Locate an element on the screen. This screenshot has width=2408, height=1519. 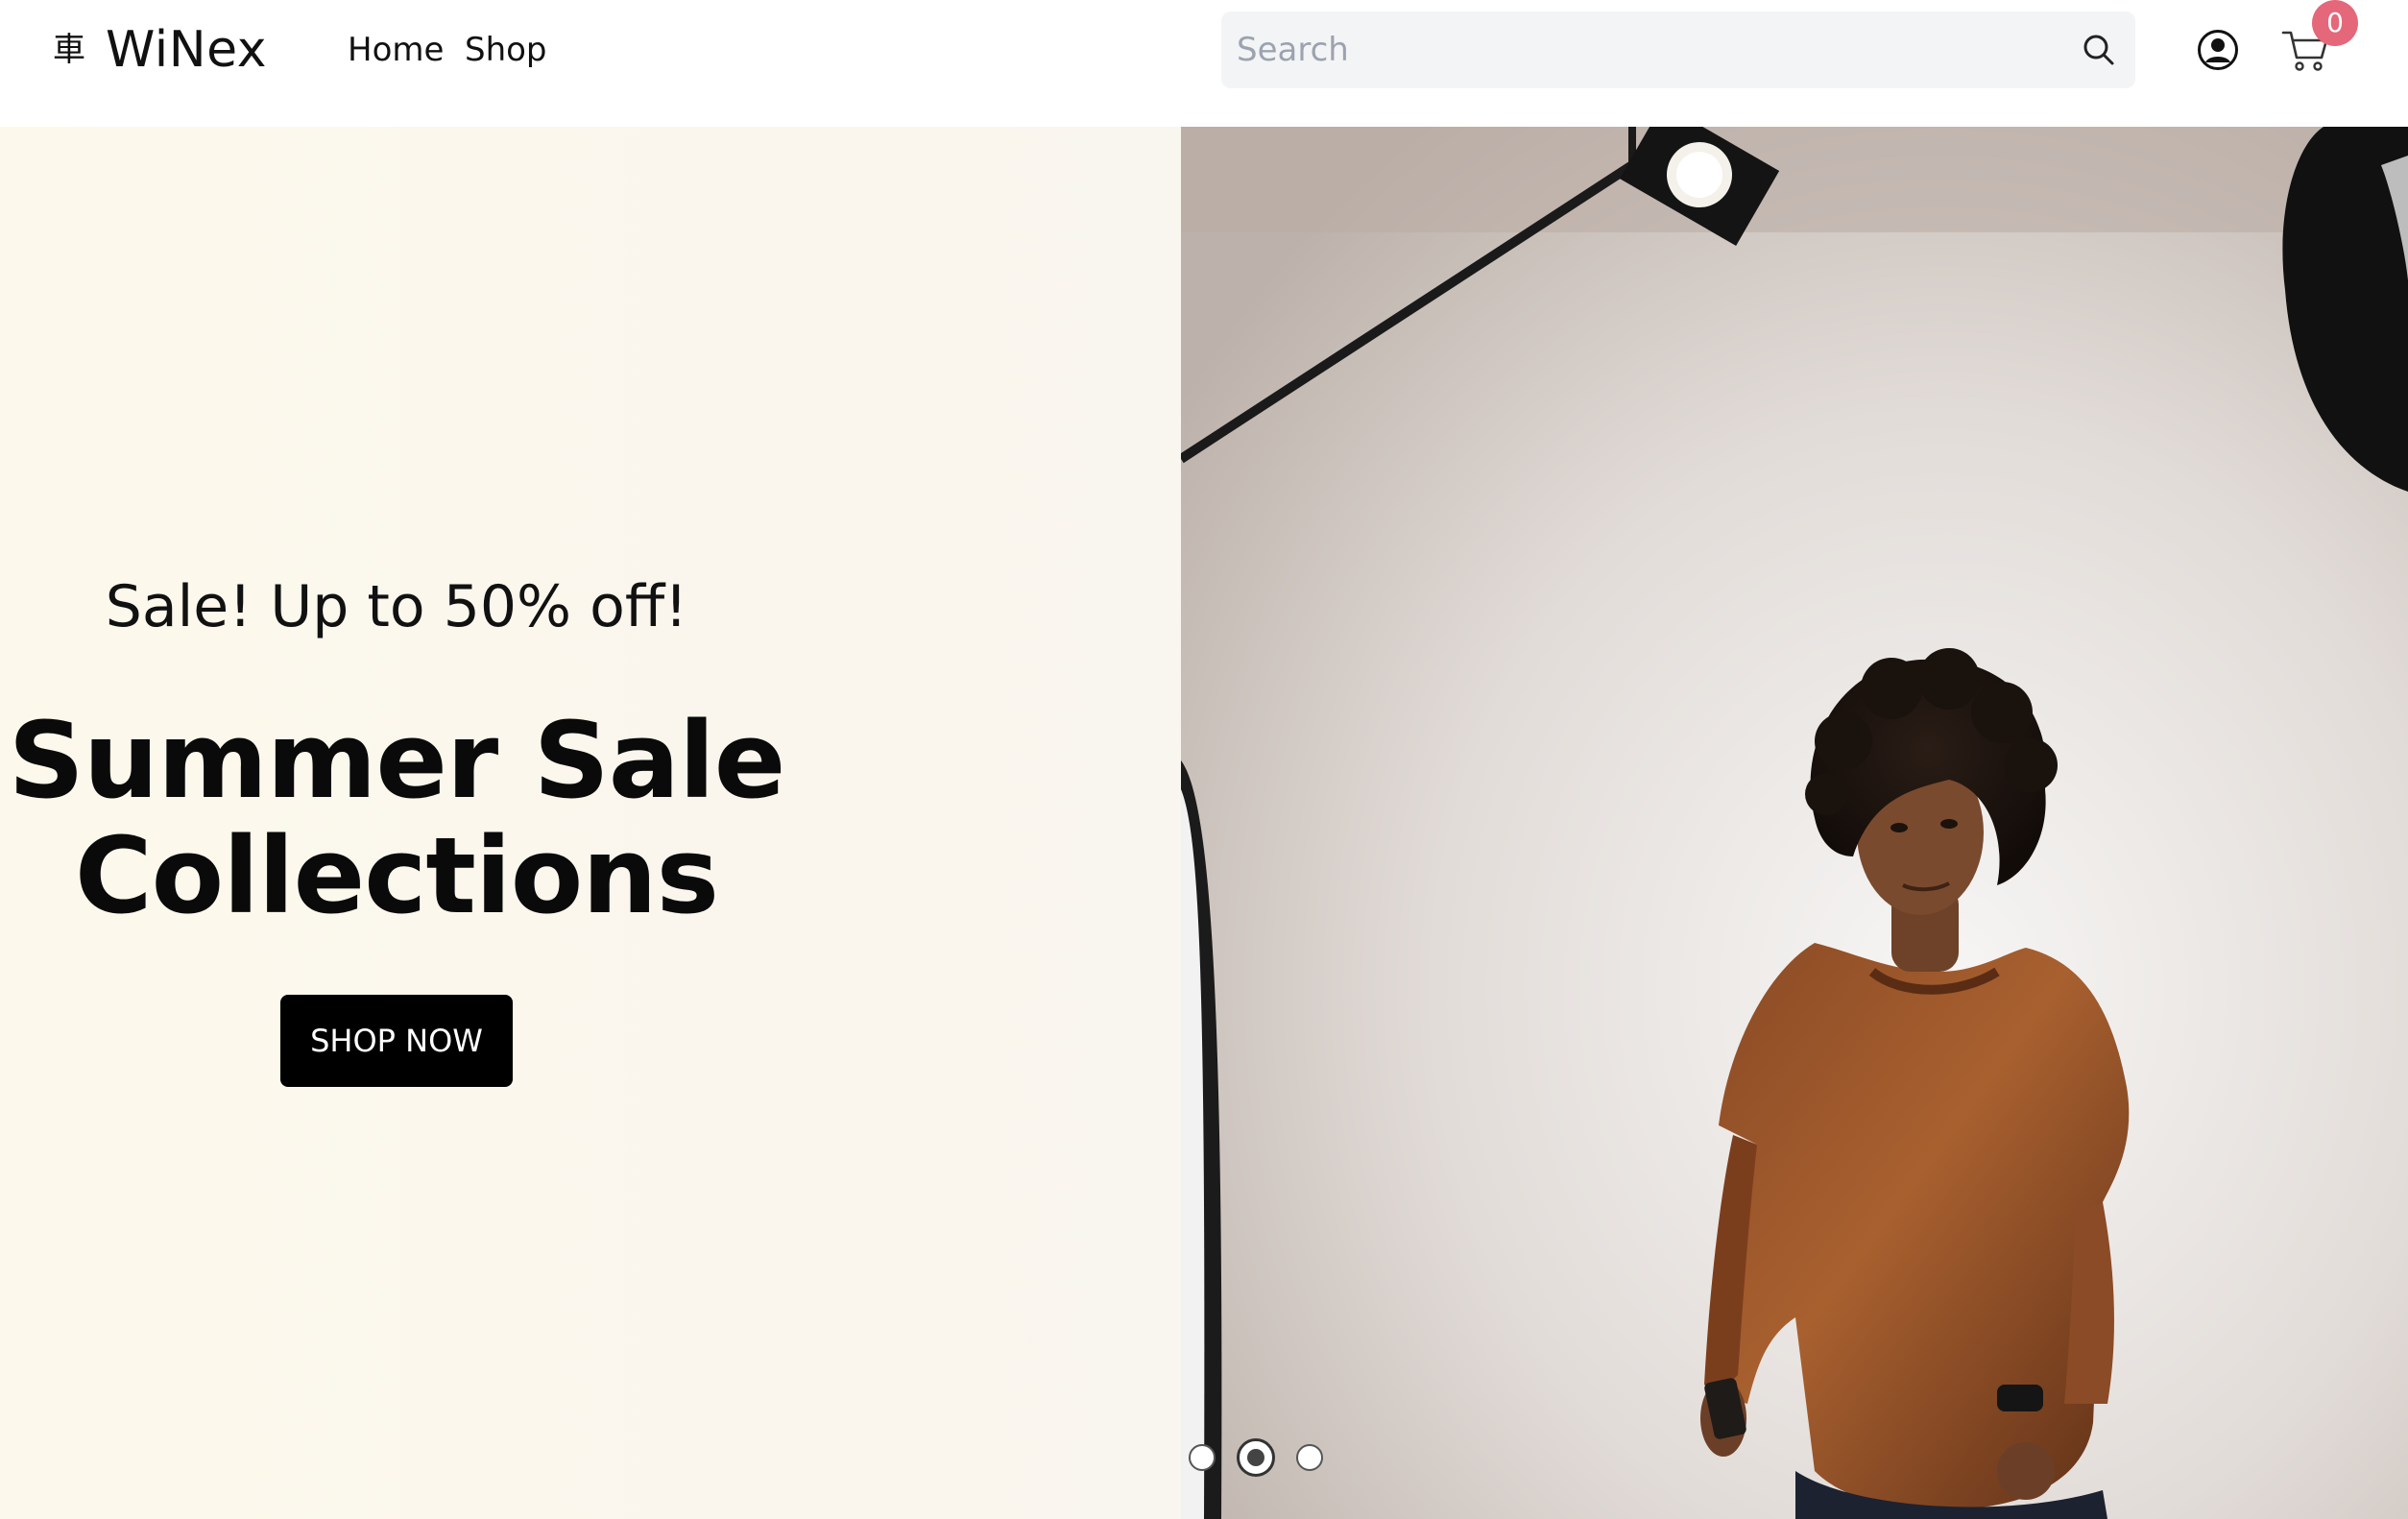
shop-now-button: SHOP NOW is located at coordinates (397, 1041).